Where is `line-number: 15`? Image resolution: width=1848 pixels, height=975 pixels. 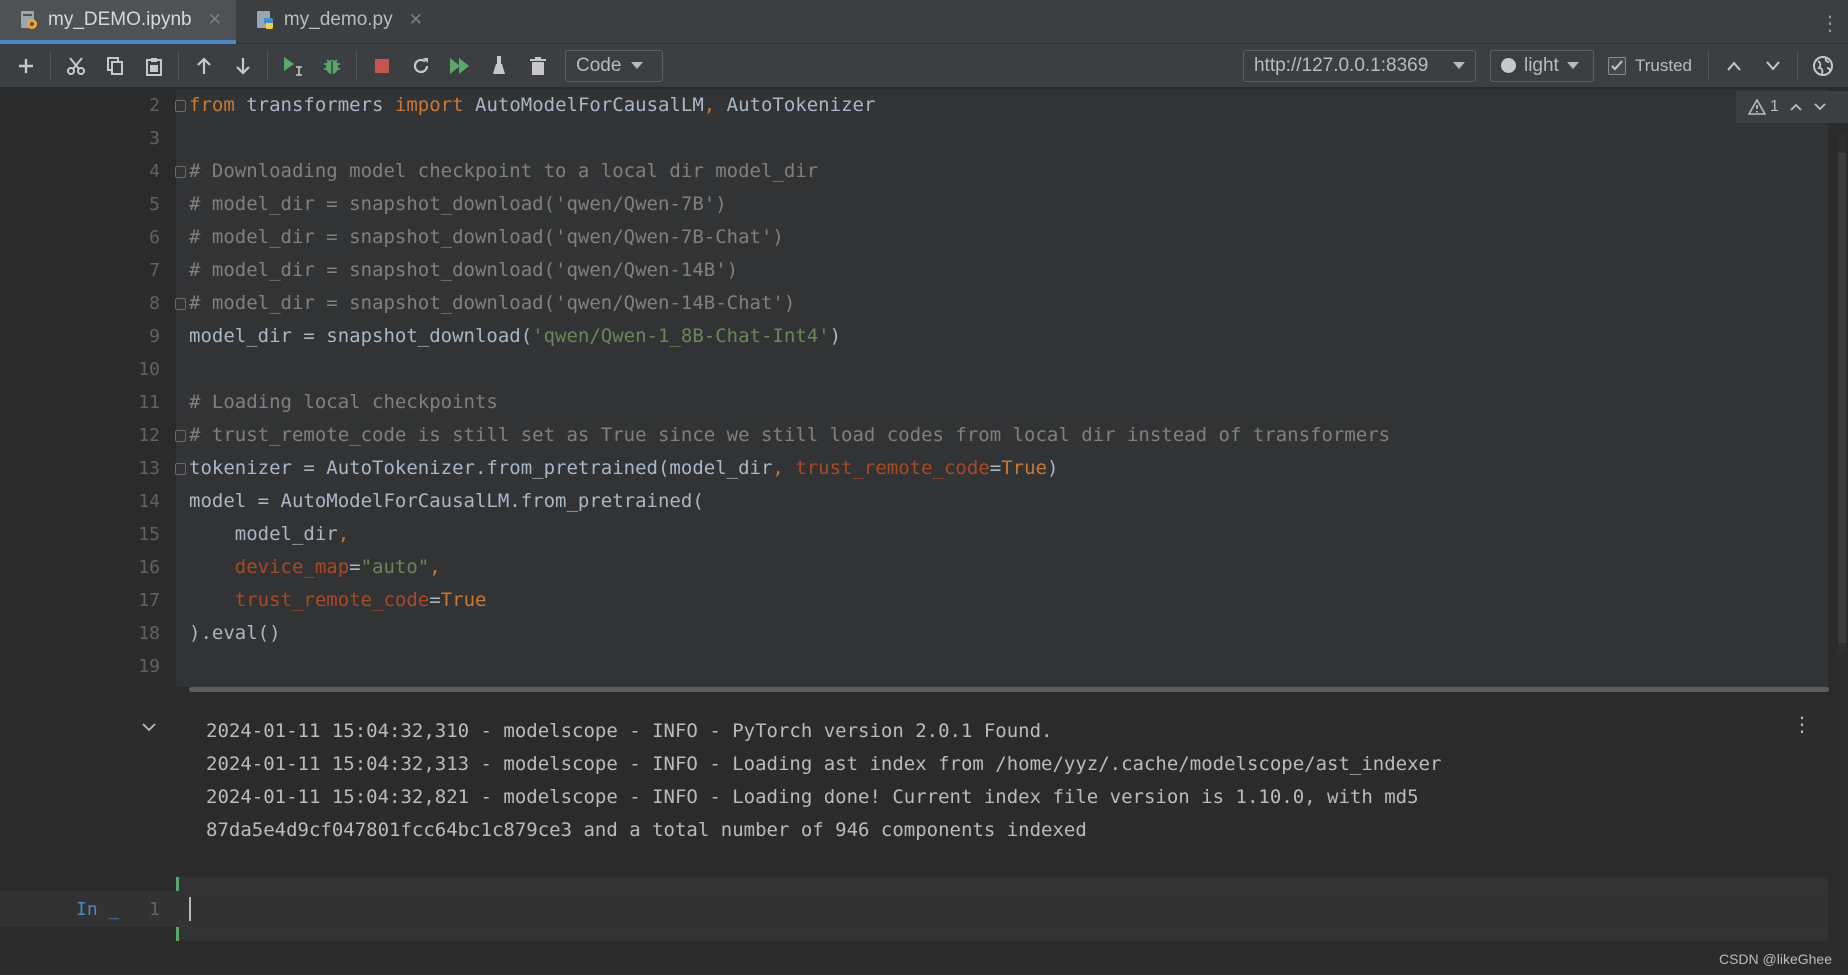 line-number: 15 is located at coordinates (149, 534).